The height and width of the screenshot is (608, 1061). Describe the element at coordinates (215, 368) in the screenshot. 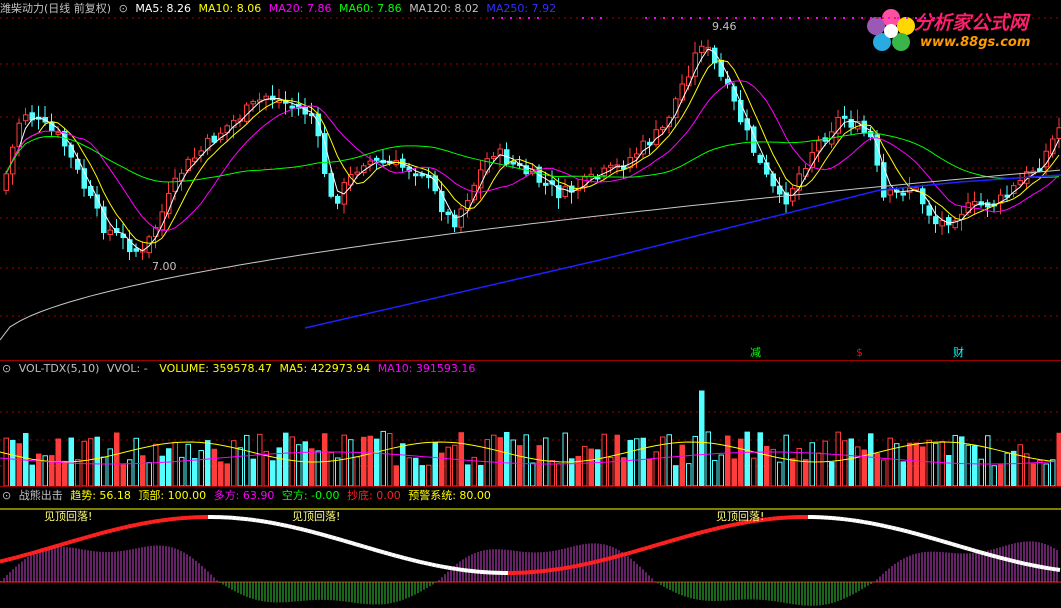

I see `volume-value: VOLUME: 359578.47` at that location.